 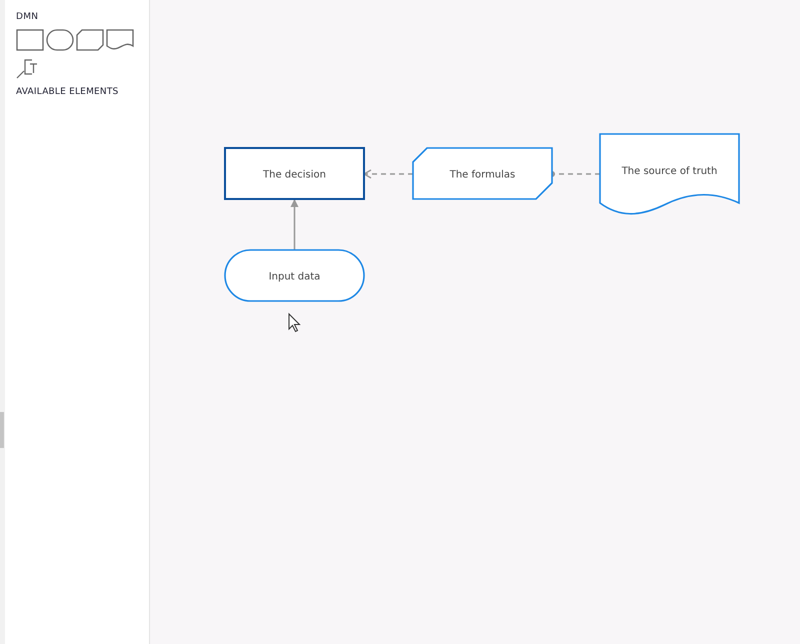 What do you see at coordinates (294, 224) in the screenshot?
I see `information-arrow` at bounding box center [294, 224].